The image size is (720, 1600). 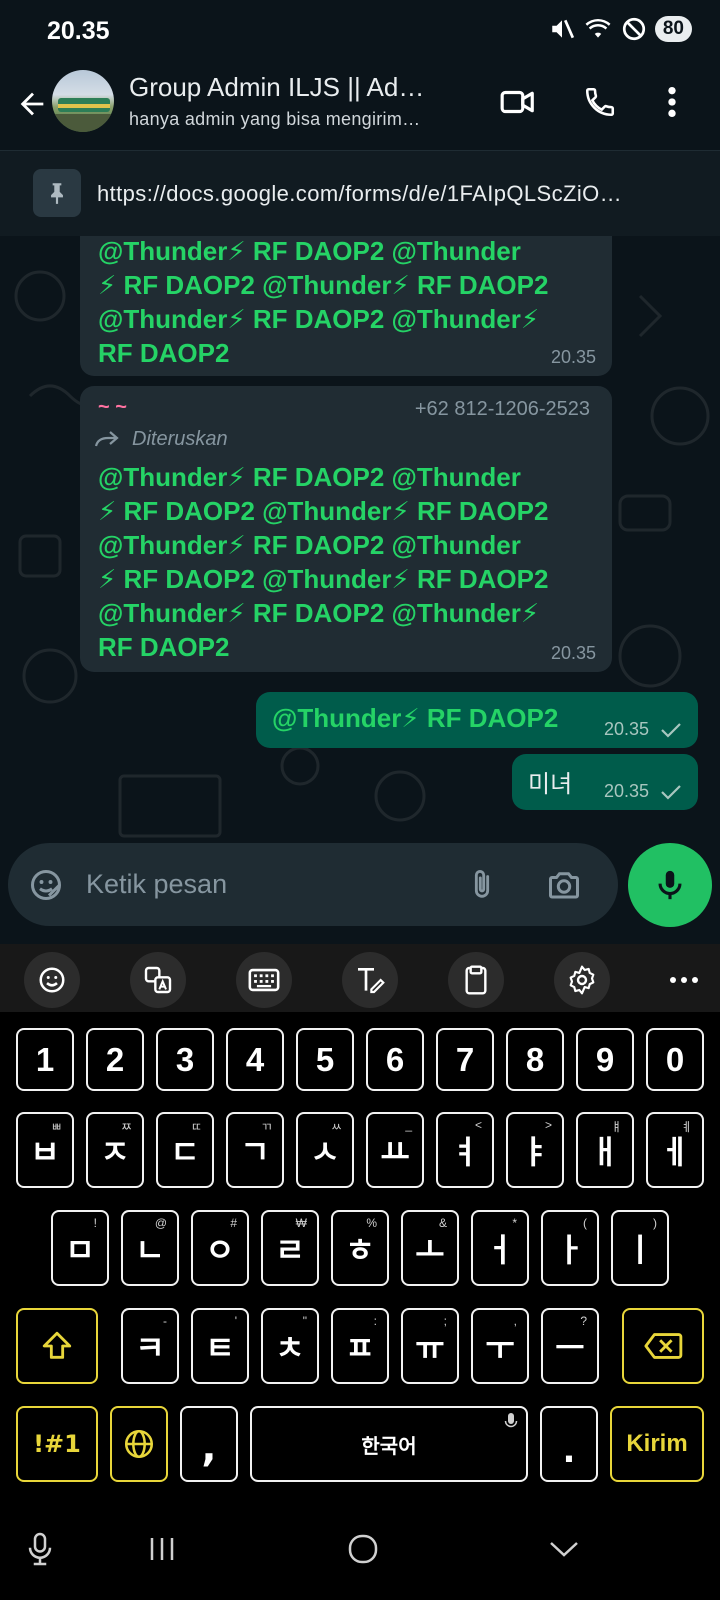 I want to click on key-label: 2, so click(x=115, y=1059).